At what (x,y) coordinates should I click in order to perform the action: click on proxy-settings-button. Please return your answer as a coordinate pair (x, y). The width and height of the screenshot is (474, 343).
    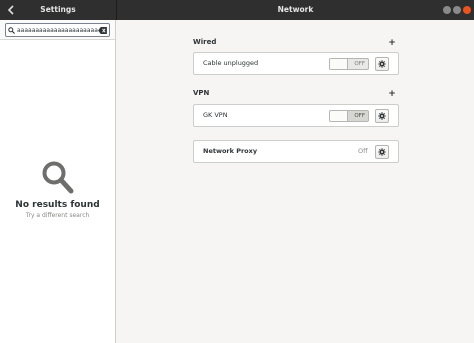
    Looking at the image, I should click on (382, 152).